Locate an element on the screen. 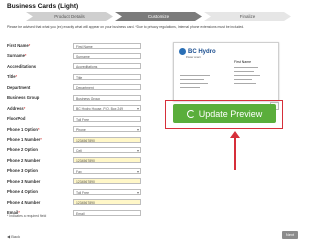 This screenshot has width=320, height=247. field-label-text: Phone 1 Number is located at coordinates (24, 139).